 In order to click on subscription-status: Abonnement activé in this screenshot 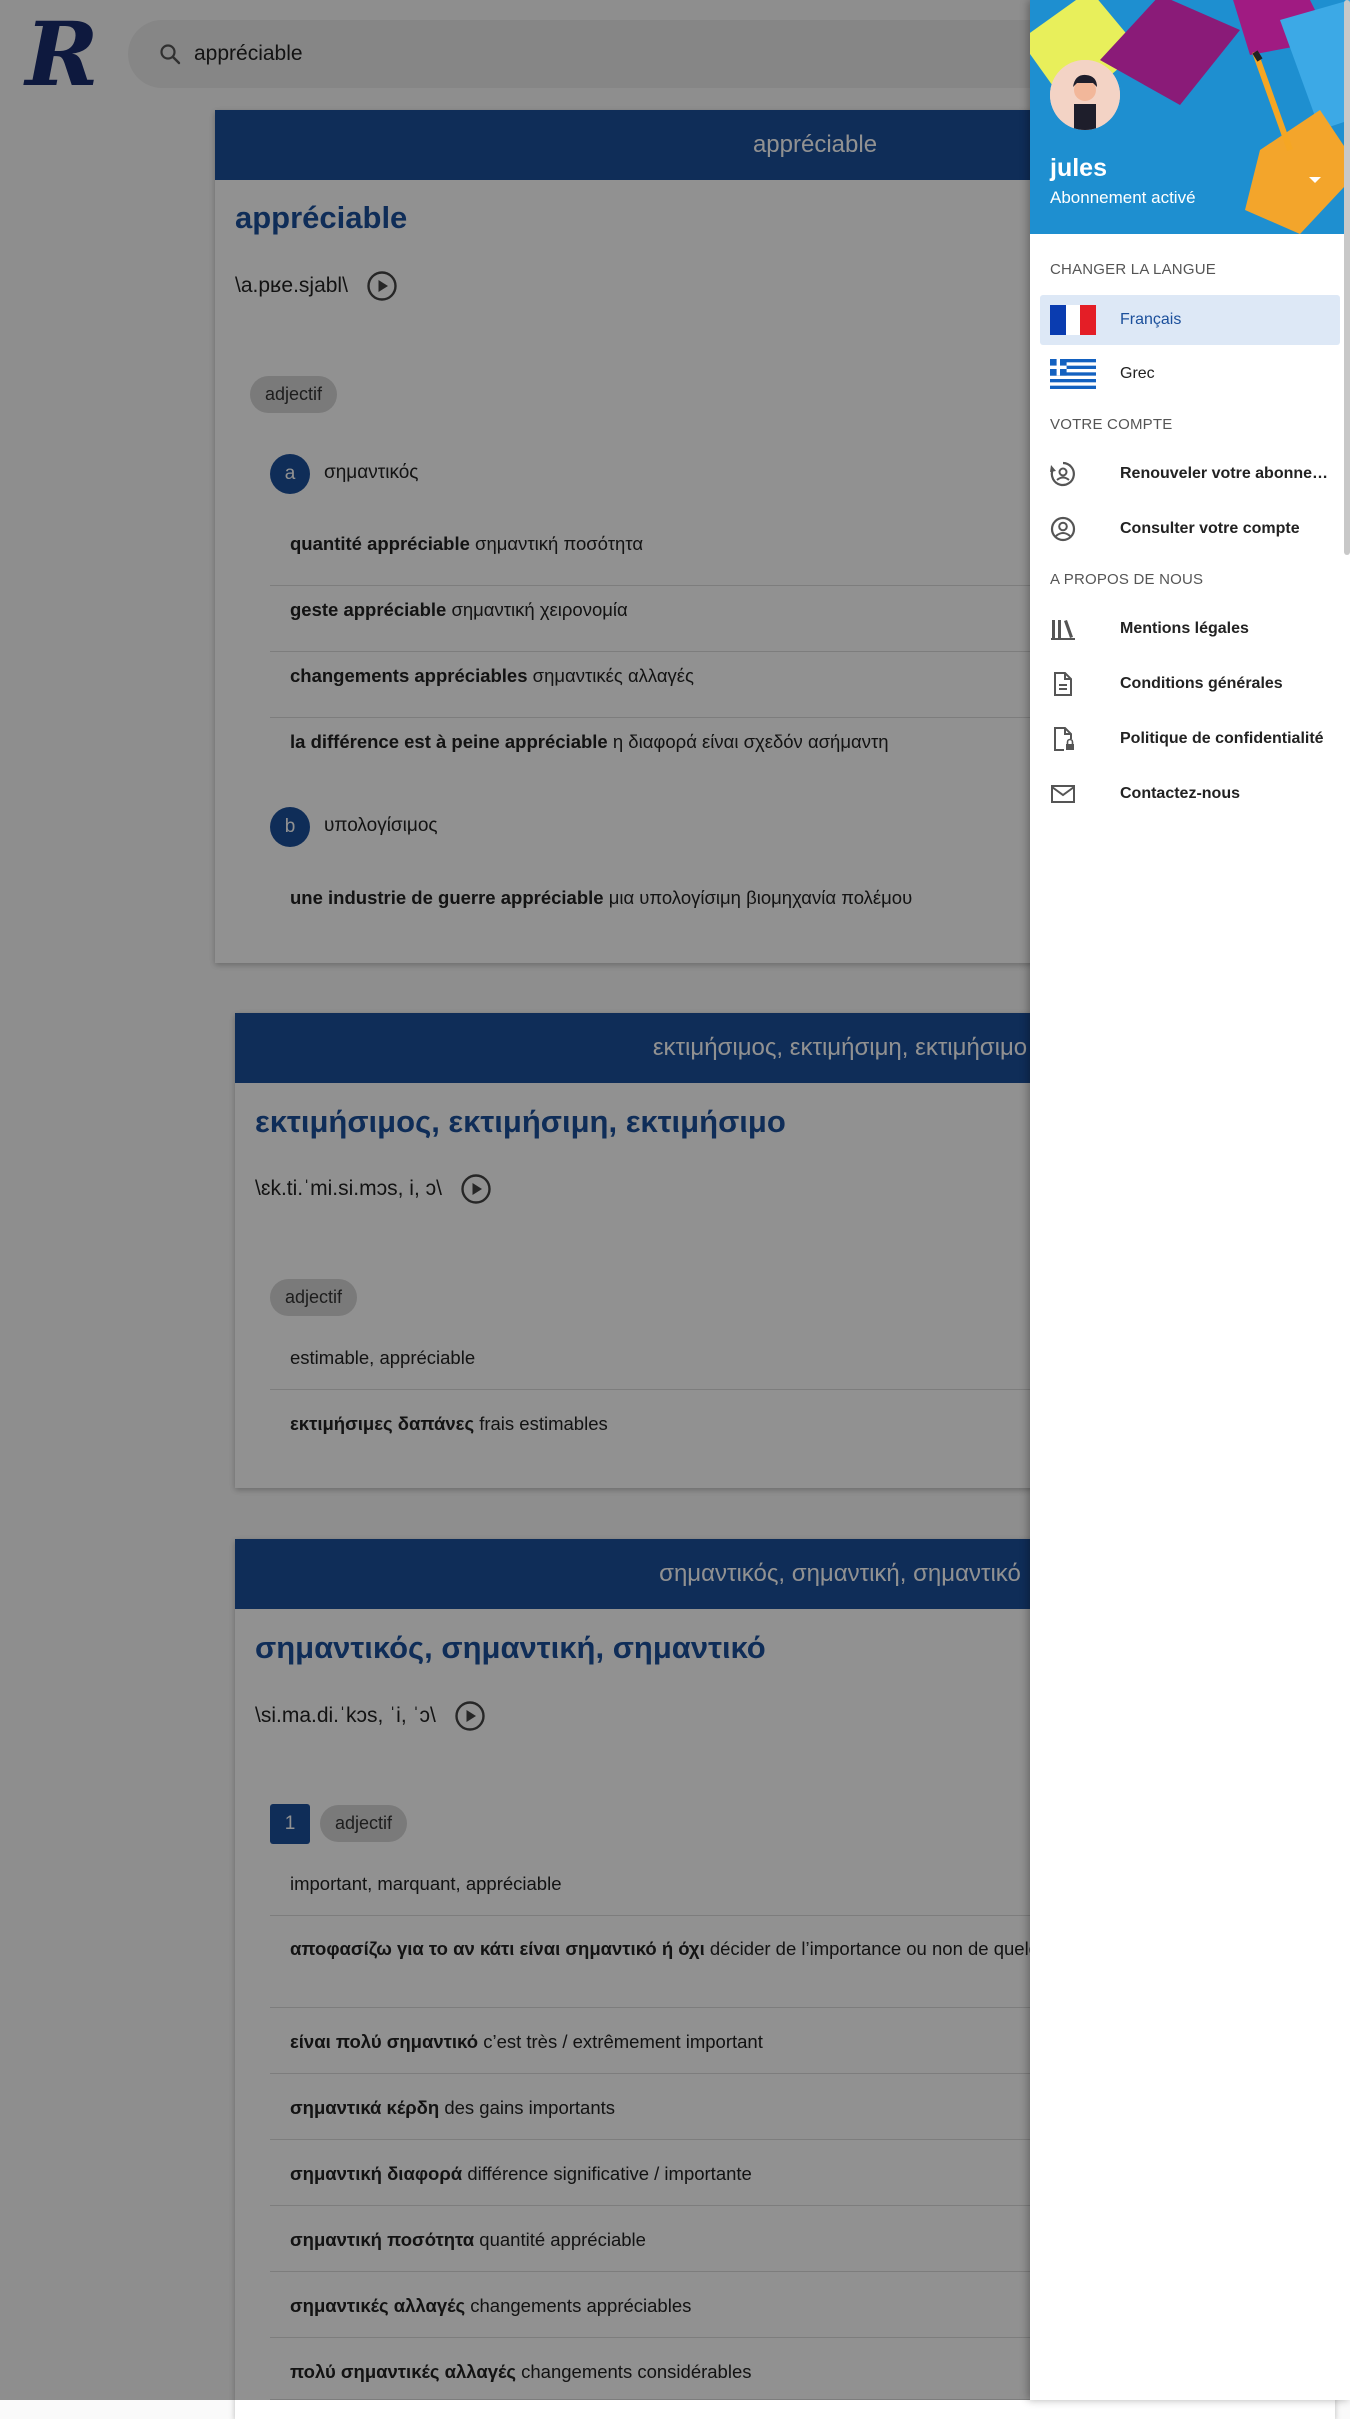, I will do `click(1123, 197)`.